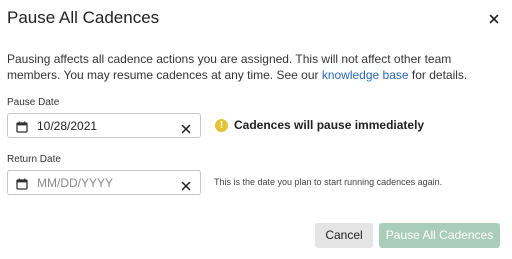  I want to click on pause-date-field: 10/28/2021, so click(104, 125).